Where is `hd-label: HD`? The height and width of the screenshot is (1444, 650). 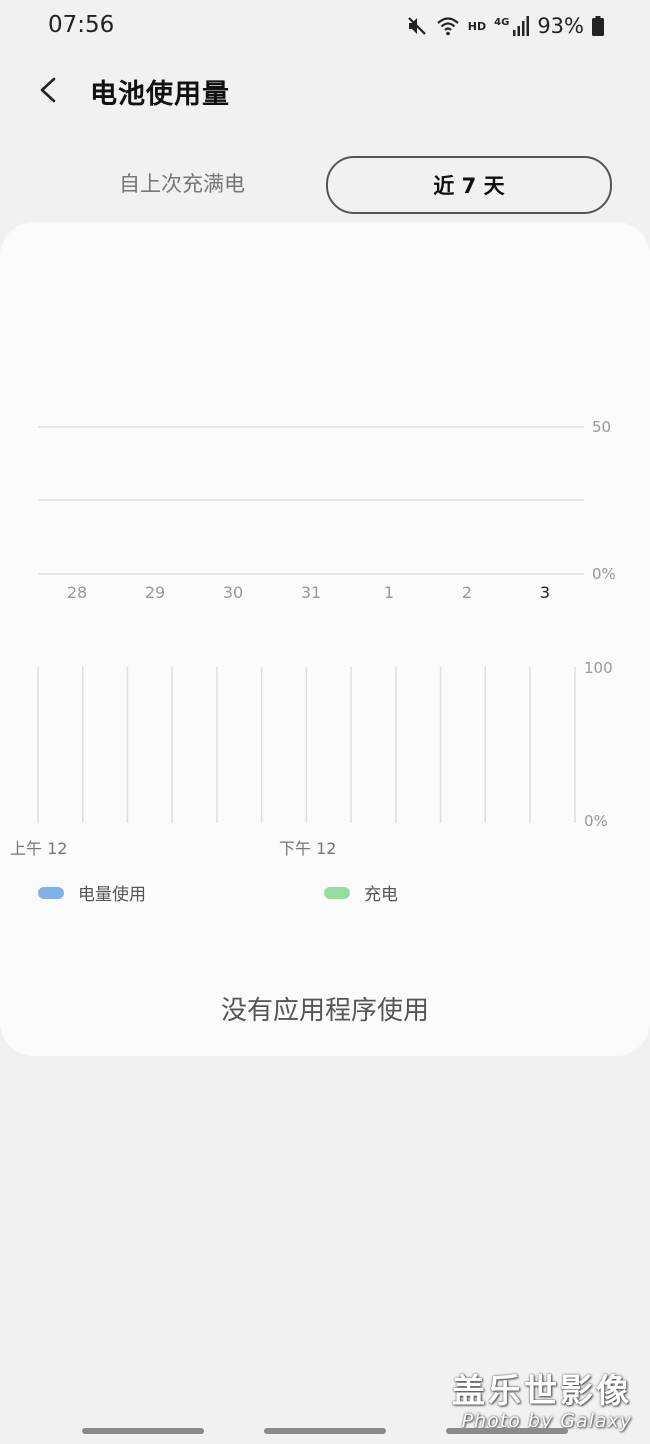
hd-label: HD is located at coordinates (477, 26).